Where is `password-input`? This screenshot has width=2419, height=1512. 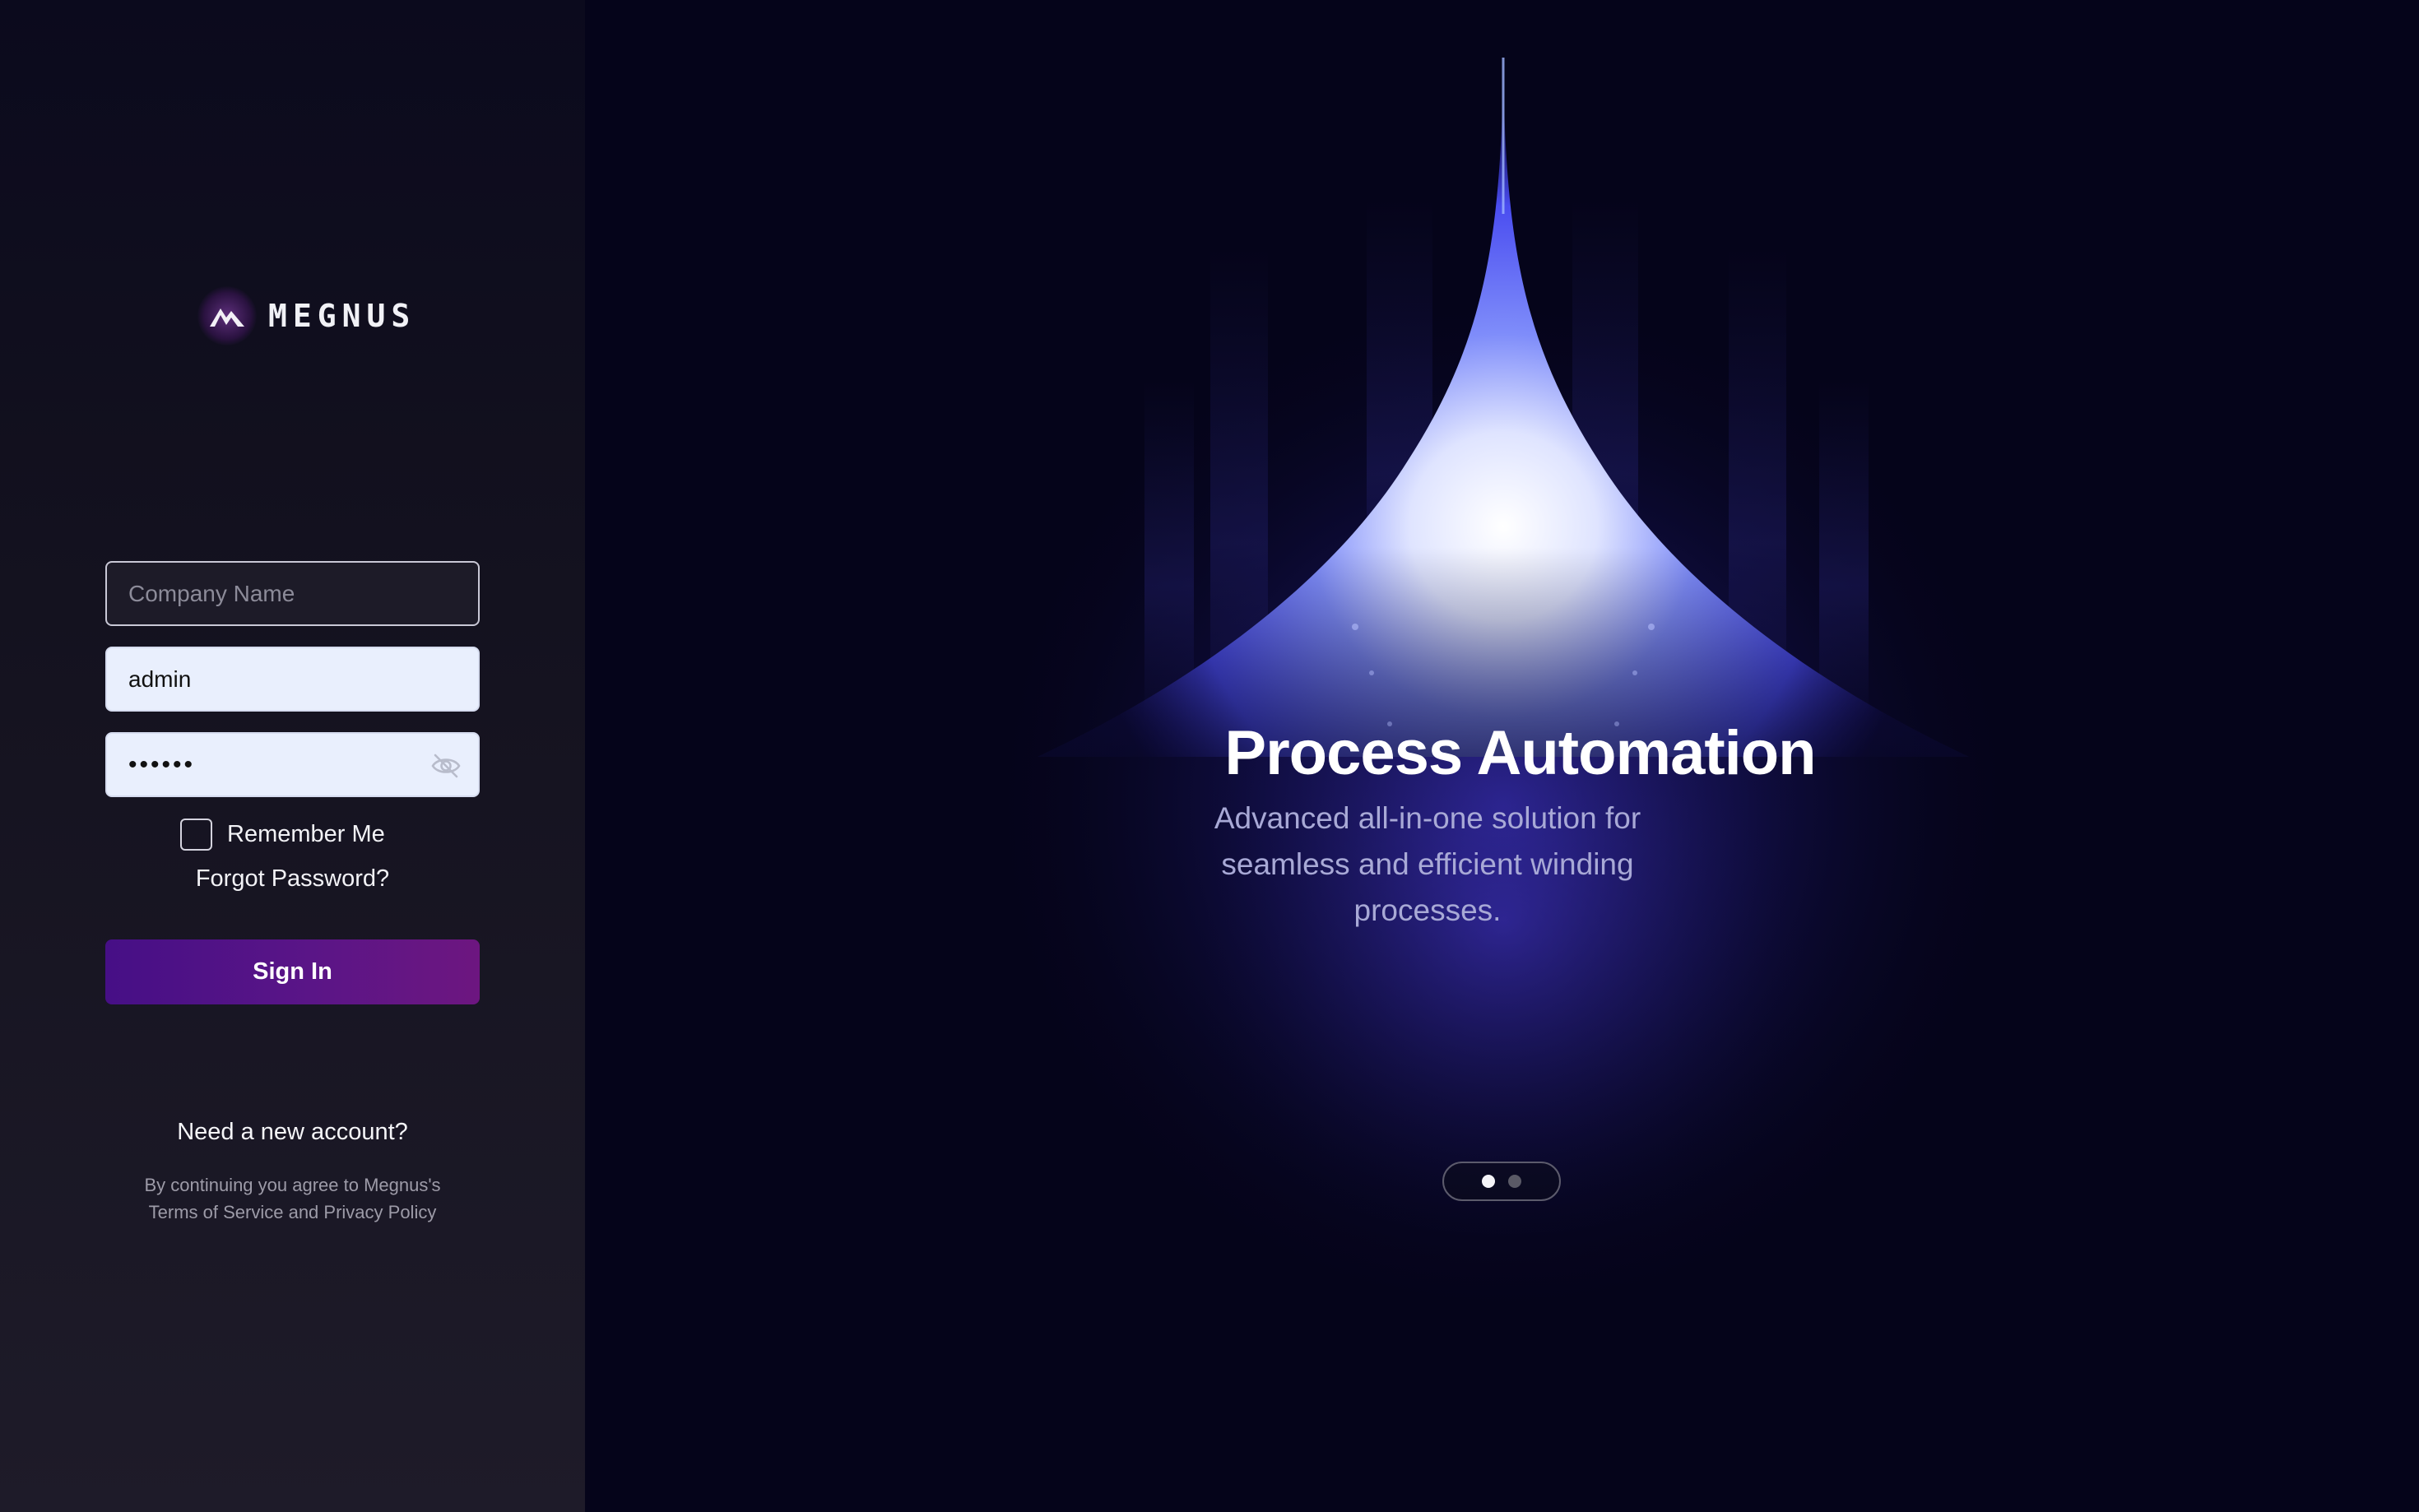
password-input is located at coordinates (292, 764).